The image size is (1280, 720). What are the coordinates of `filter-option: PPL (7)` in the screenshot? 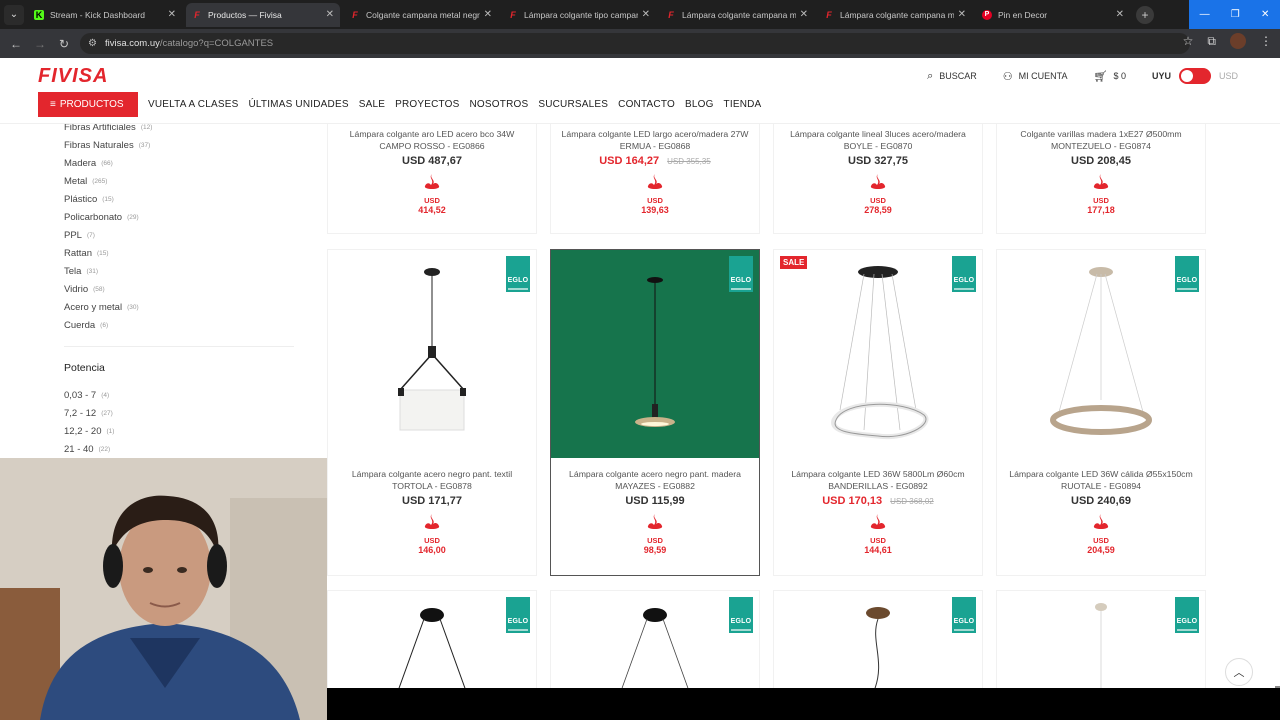 It's located at (108, 235).